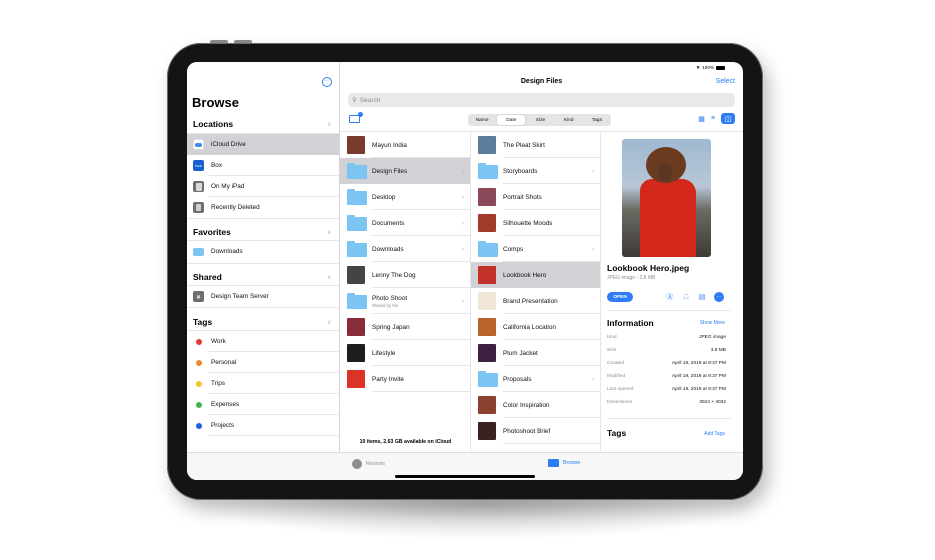 This screenshot has height=560, width=935. I want to click on info-row: Last opened April 19, 2019 at 9:37 PM, so click(666, 389).